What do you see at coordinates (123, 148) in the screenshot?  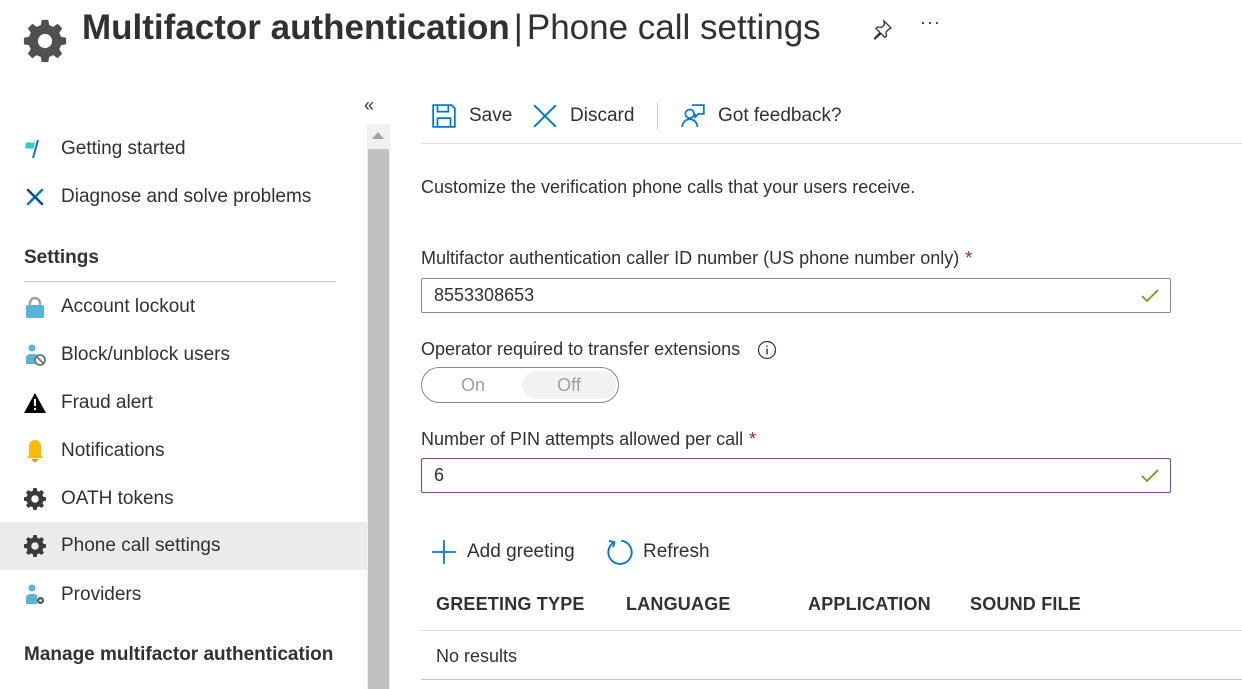 I see `sidebar-item-label: Getting started` at bounding box center [123, 148].